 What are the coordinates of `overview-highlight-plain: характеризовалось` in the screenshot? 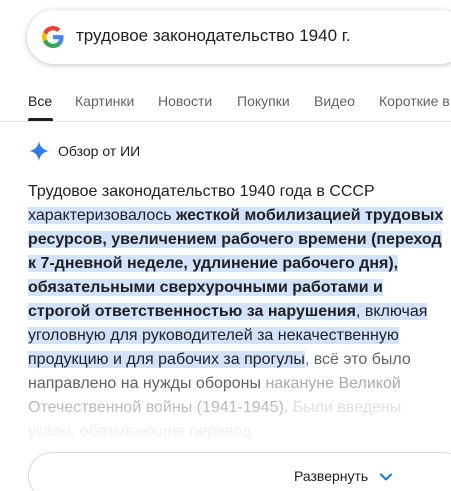 It's located at (102, 215).